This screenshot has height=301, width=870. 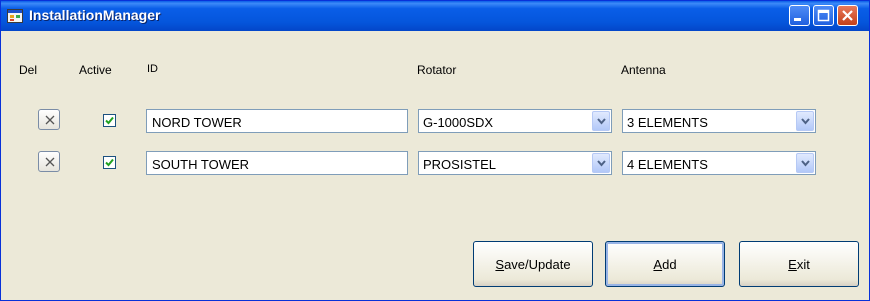 I want to click on minimize-icon, so click(x=797, y=19).